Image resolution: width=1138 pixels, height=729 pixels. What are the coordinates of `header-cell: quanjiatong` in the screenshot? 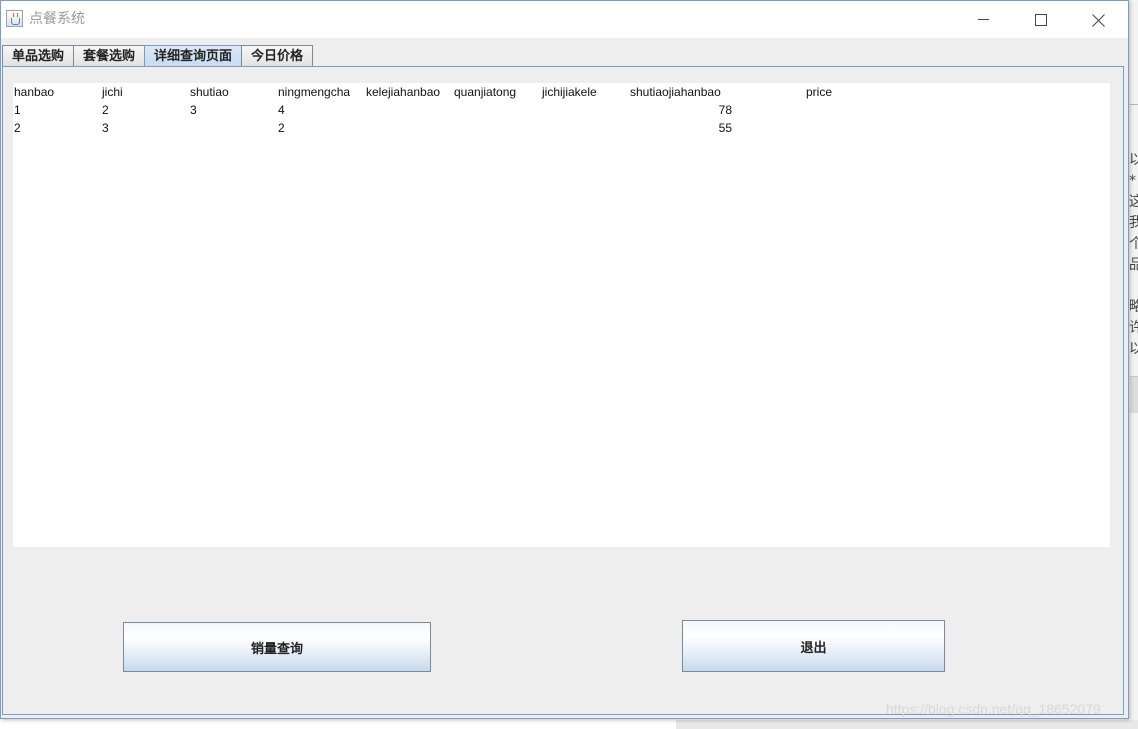 It's located at (485, 92).